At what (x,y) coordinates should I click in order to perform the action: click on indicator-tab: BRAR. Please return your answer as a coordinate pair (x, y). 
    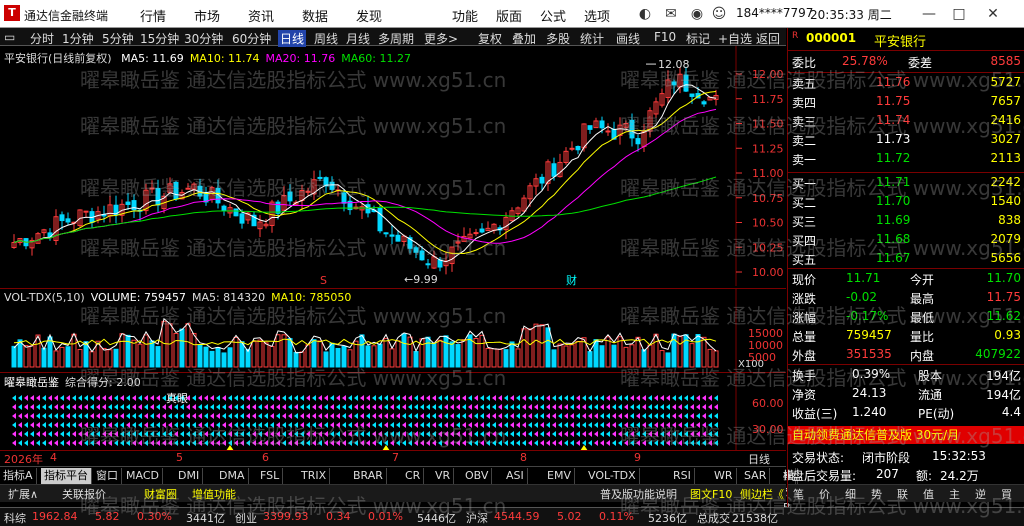
    Looking at the image, I should click on (368, 476).